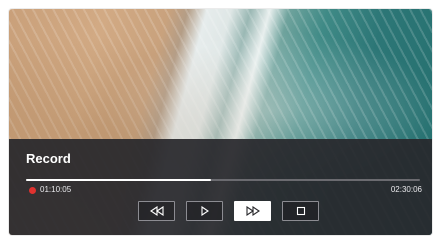 This screenshot has width=440, height=242. What do you see at coordinates (223, 180) in the screenshot?
I see `progress-bar` at bounding box center [223, 180].